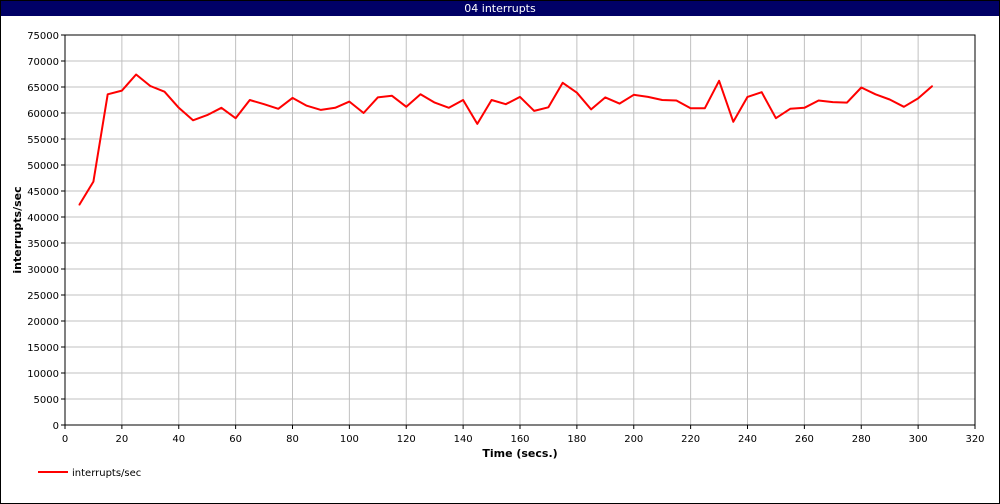 The image size is (1000, 504). What do you see at coordinates (235, 439) in the screenshot?
I see `x-tick-label: 60` at bounding box center [235, 439].